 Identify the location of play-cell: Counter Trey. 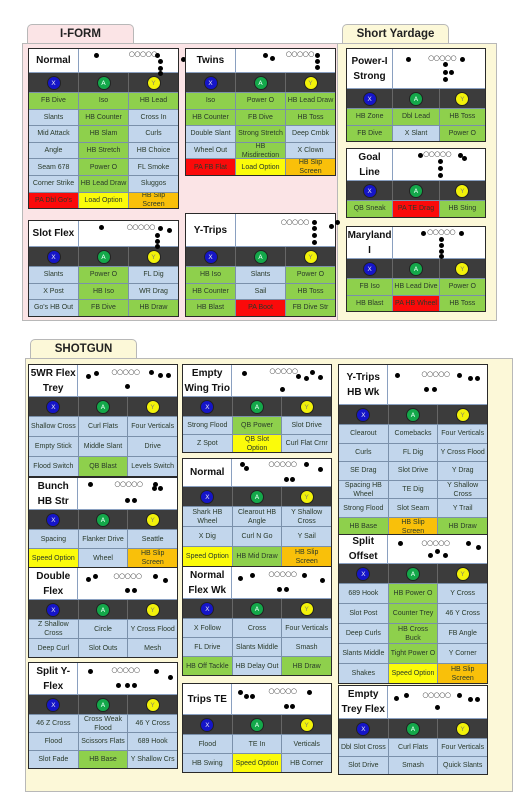
(413, 613).